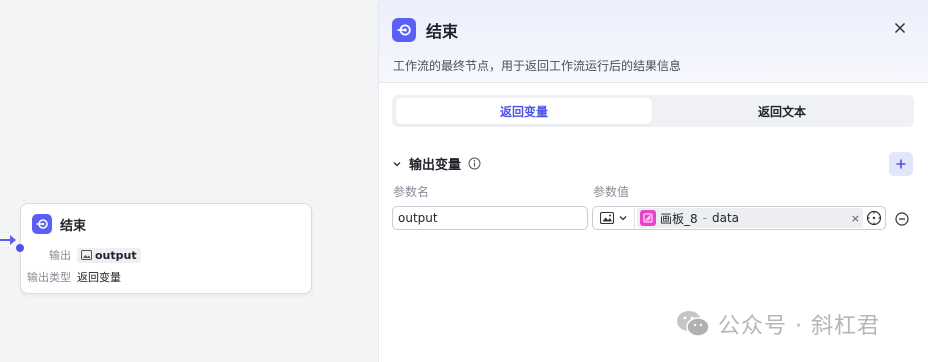  Describe the element at coordinates (8, 240) in the screenshot. I see `incoming-edge-arrow` at that location.